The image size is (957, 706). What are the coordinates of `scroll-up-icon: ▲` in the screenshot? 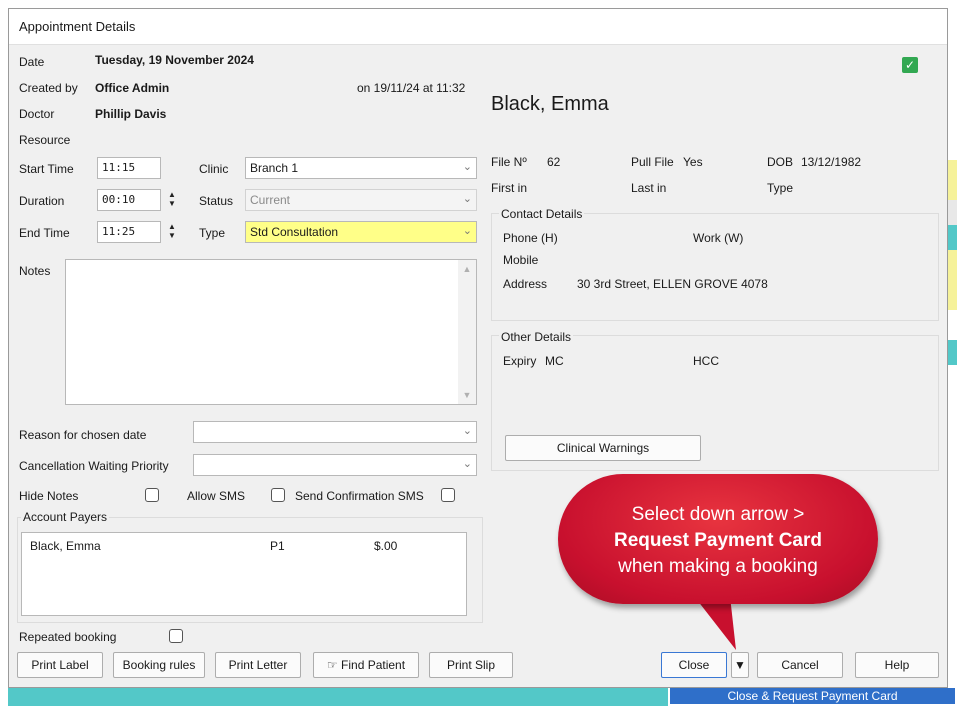 It's located at (467, 269).